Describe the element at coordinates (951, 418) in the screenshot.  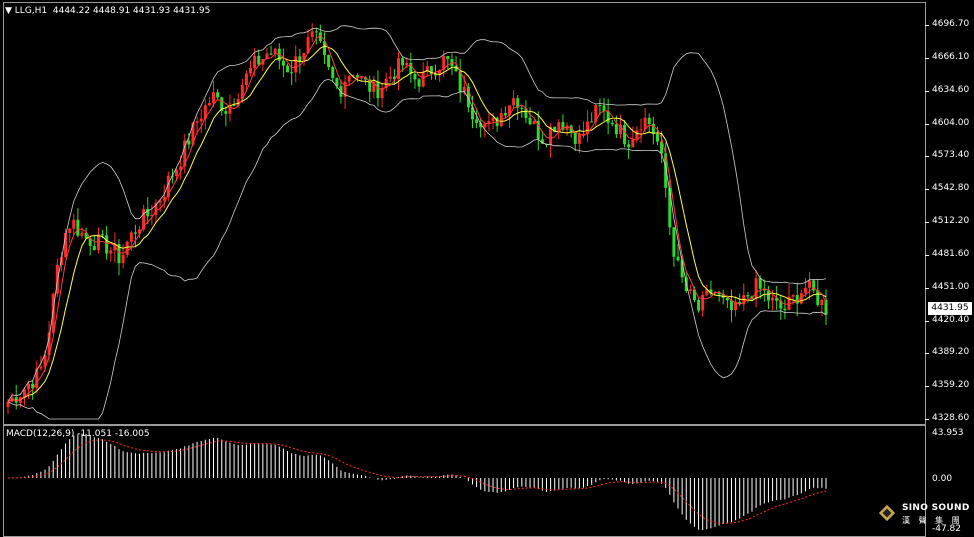
I see `price-tick-label: 4328.60` at that location.